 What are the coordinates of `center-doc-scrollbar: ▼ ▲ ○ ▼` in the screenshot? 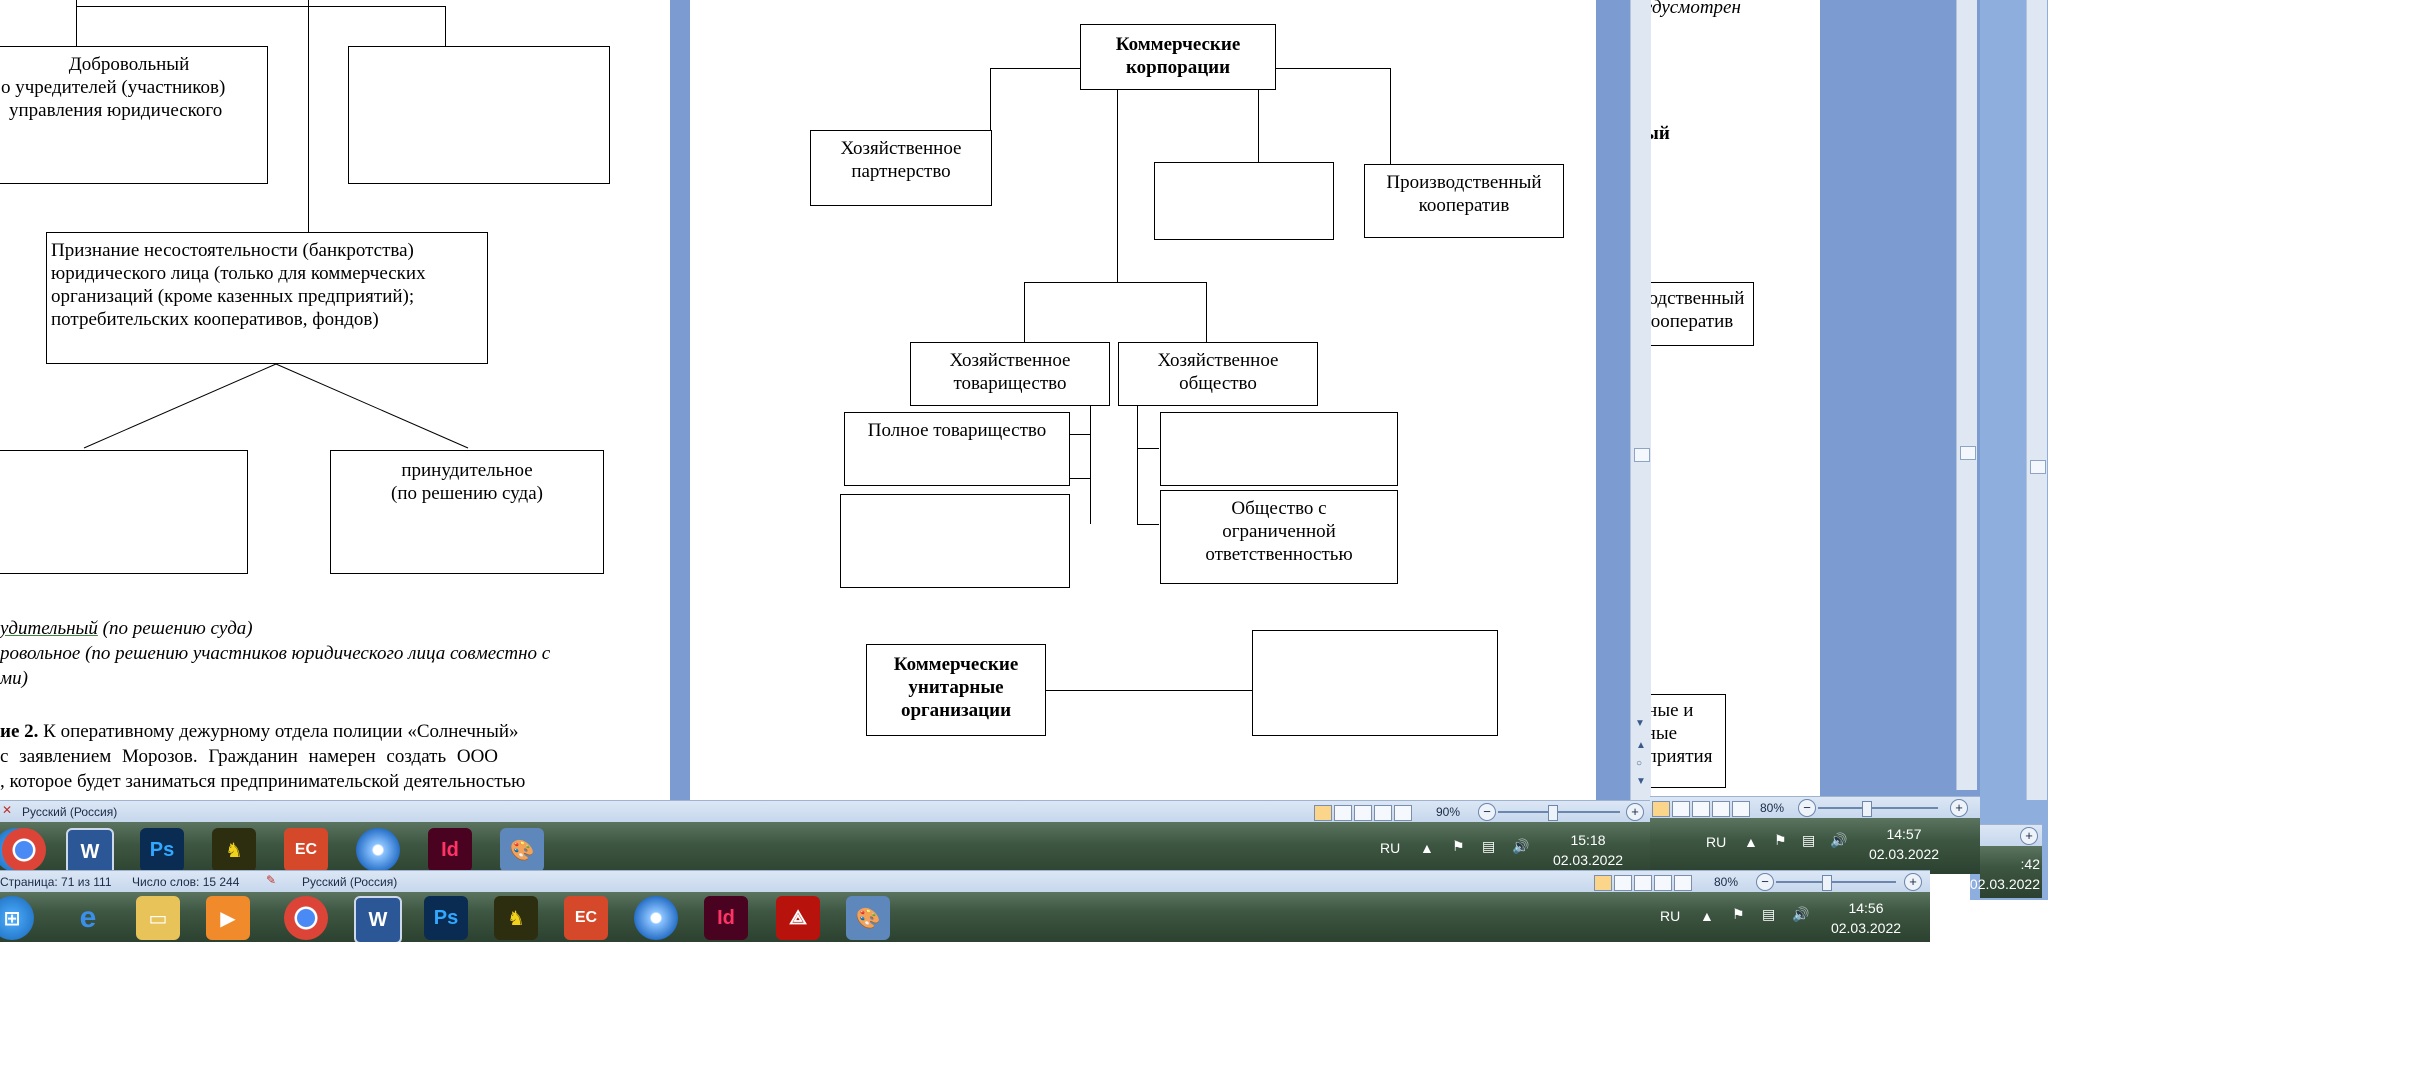 It's located at (1640, 400).